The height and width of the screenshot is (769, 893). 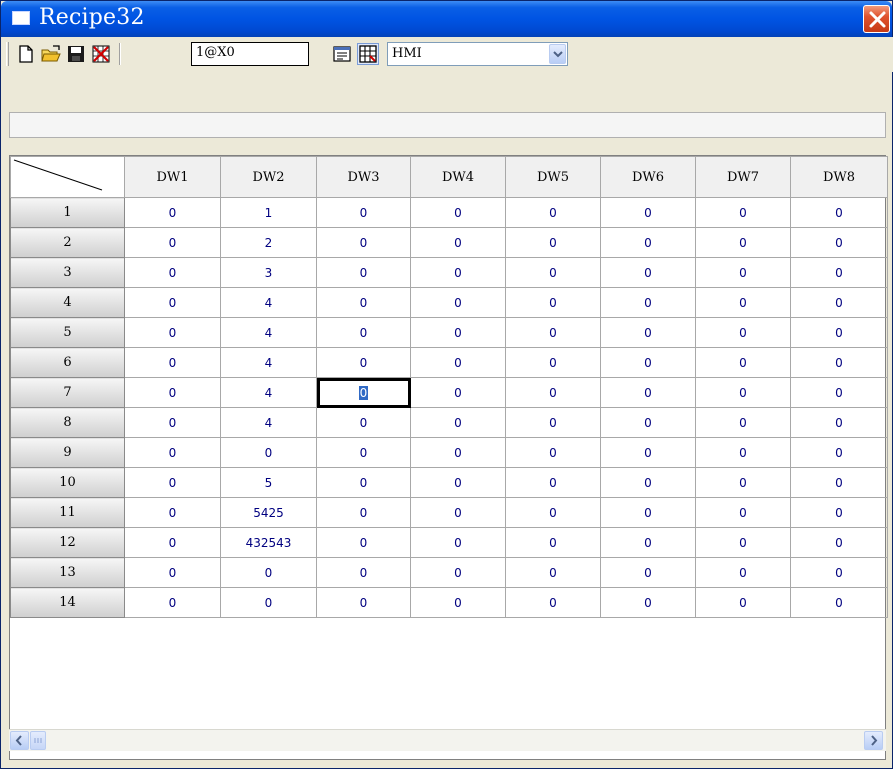 I want to click on corner-header, so click(x=67, y=177).